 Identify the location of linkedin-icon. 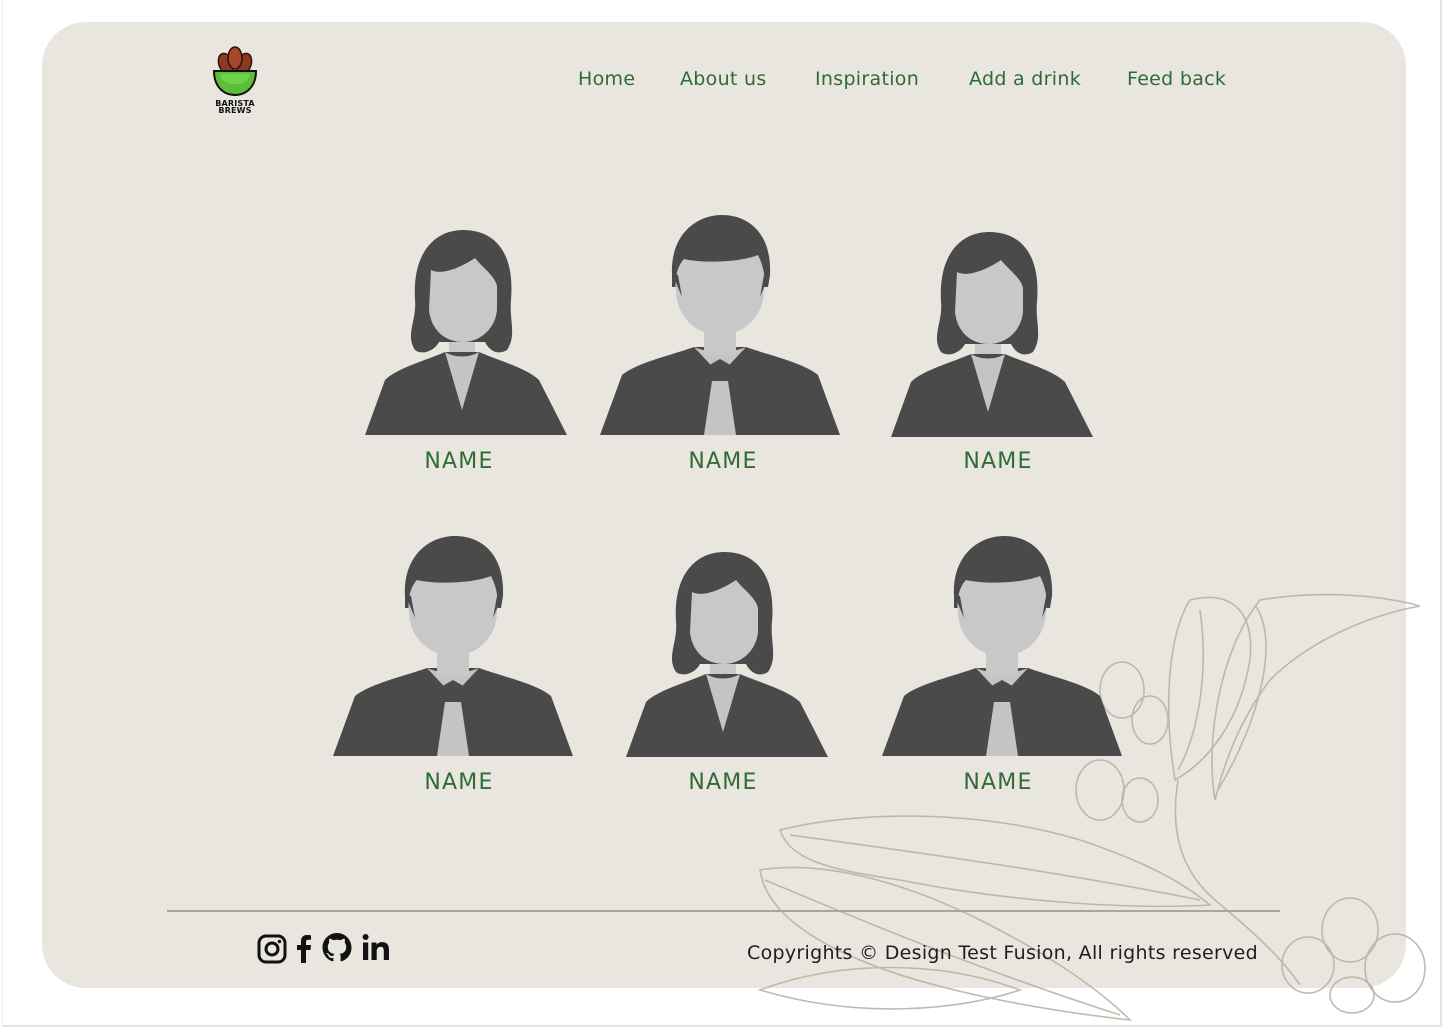
(375, 947).